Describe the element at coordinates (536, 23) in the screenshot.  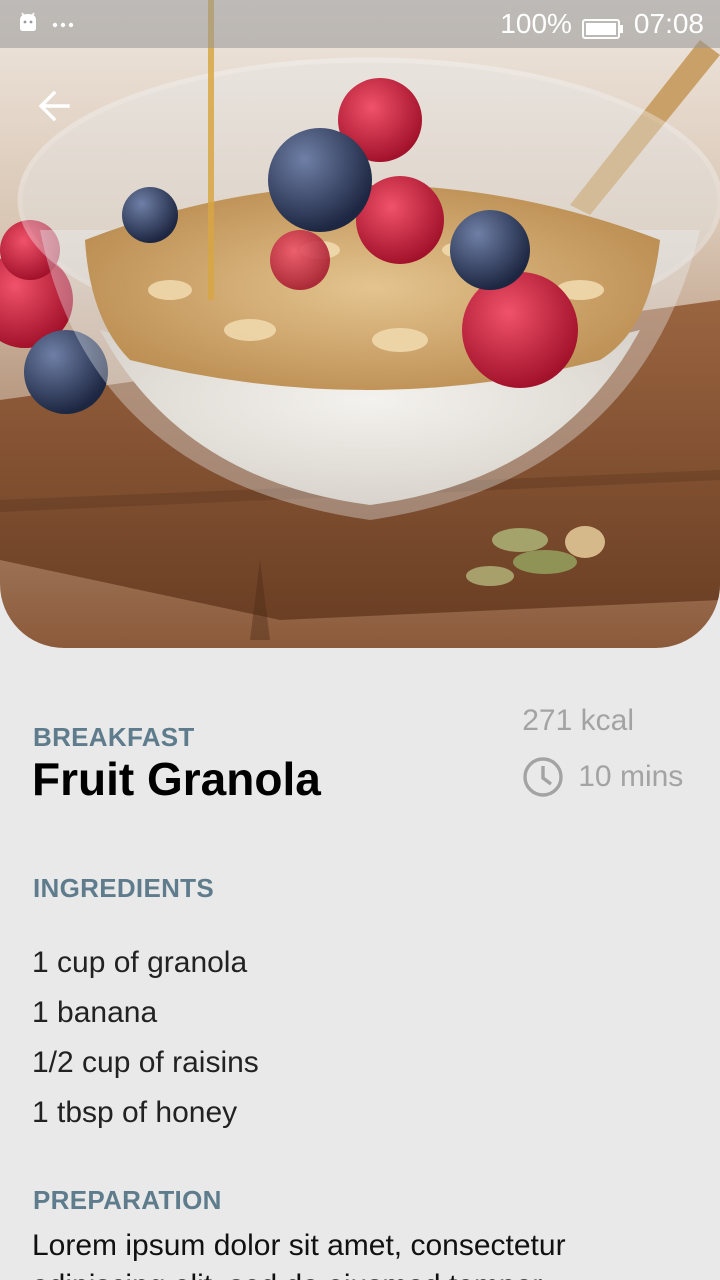
I see `battery-percent: 100%` at that location.